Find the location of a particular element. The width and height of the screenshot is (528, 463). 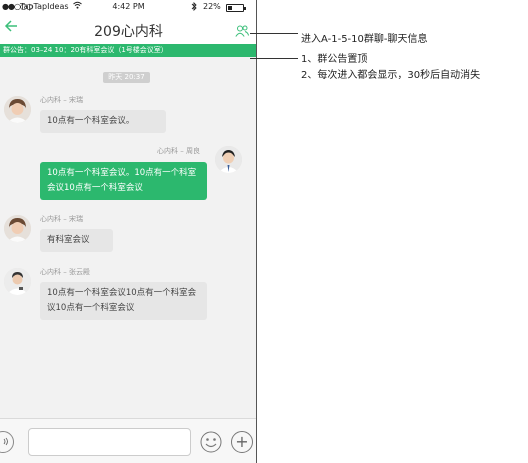

nav-bar: 209心内科 is located at coordinates (128, 29).